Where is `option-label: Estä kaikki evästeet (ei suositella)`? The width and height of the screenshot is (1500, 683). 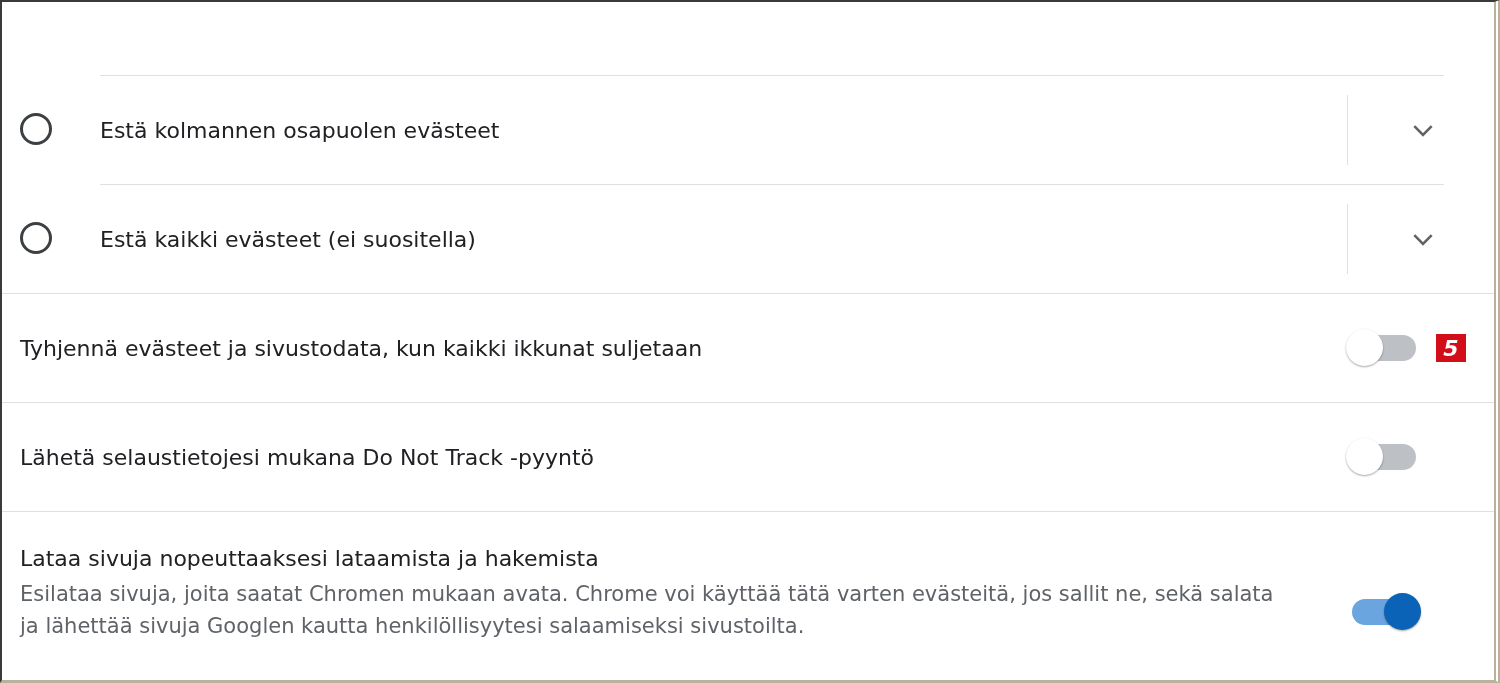 option-label: Estä kaikki evästeet (ei suositella) is located at coordinates (288, 239).